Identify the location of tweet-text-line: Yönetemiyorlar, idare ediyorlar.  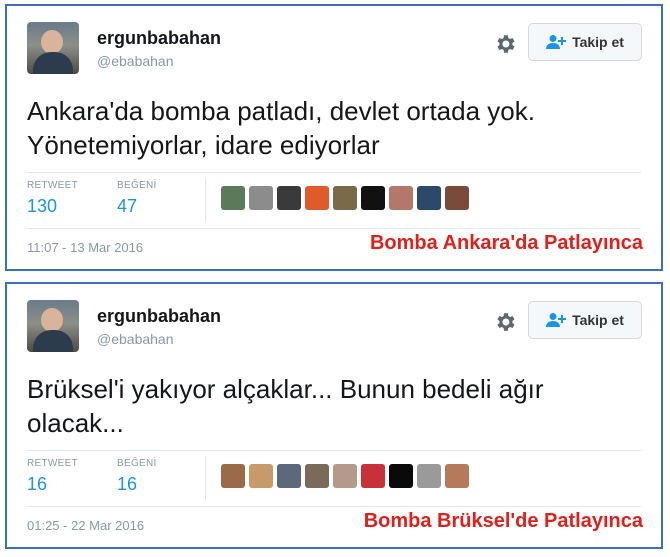
(203, 145).